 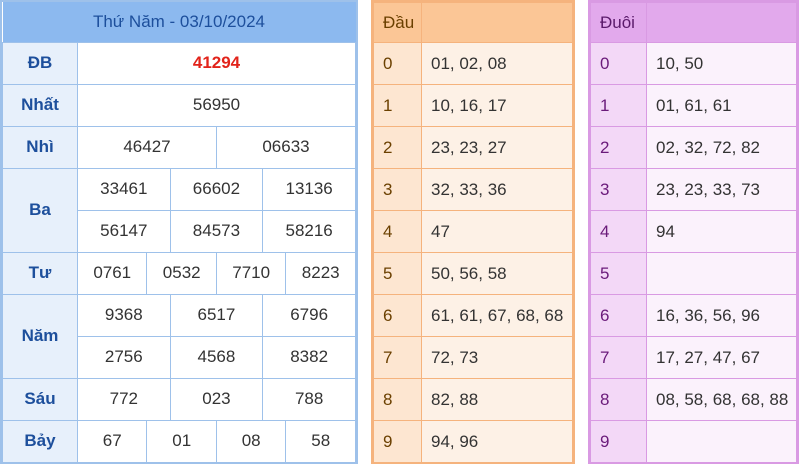 I want to click on prize-row-bay: Bảy 67 01 08 58, so click(x=179, y=441).